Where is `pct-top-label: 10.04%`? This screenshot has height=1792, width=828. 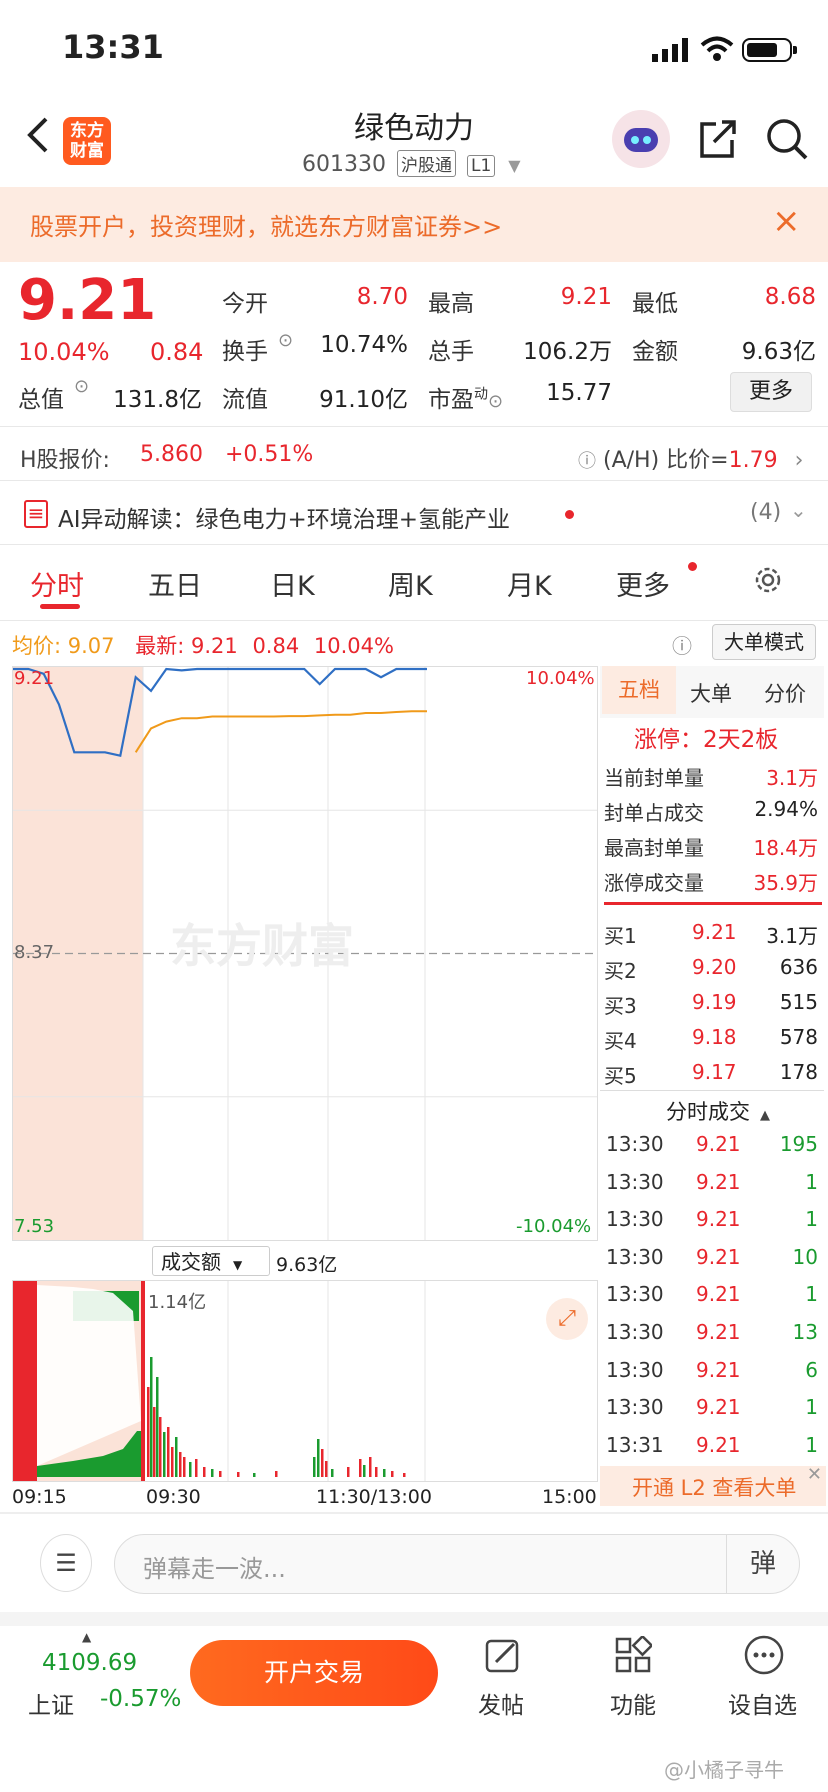 pct-top-label: 10.04% is located at coordinates (560, 678).